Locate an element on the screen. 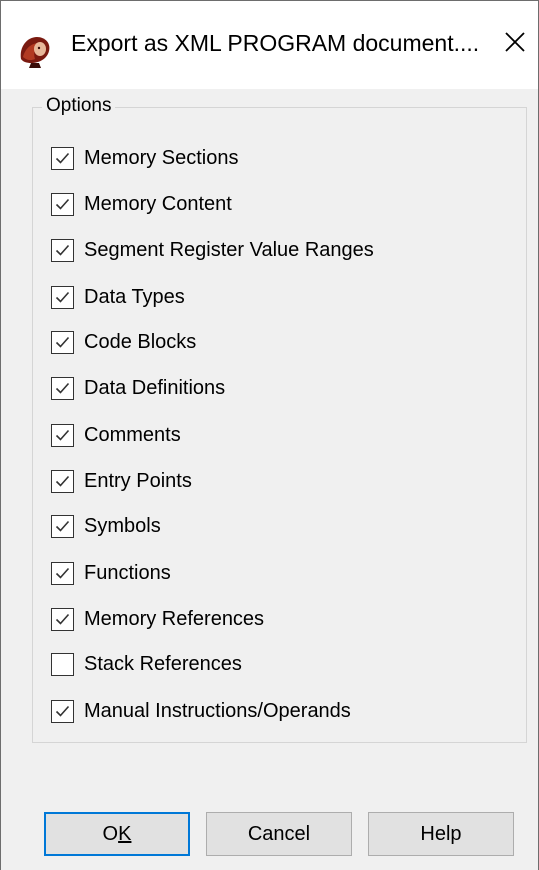 This screenshot has height=870, width=539. option-checkbox-row: Data Definitions is located at coordinates (138, 388).